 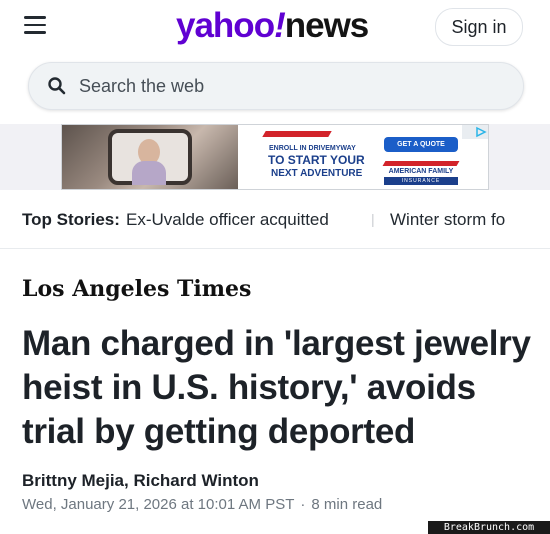 What do you see at coordinates (489, 527) in the screenshot?
I see `watermark: BreakBrunch.com` at bounding box center [489, 527].